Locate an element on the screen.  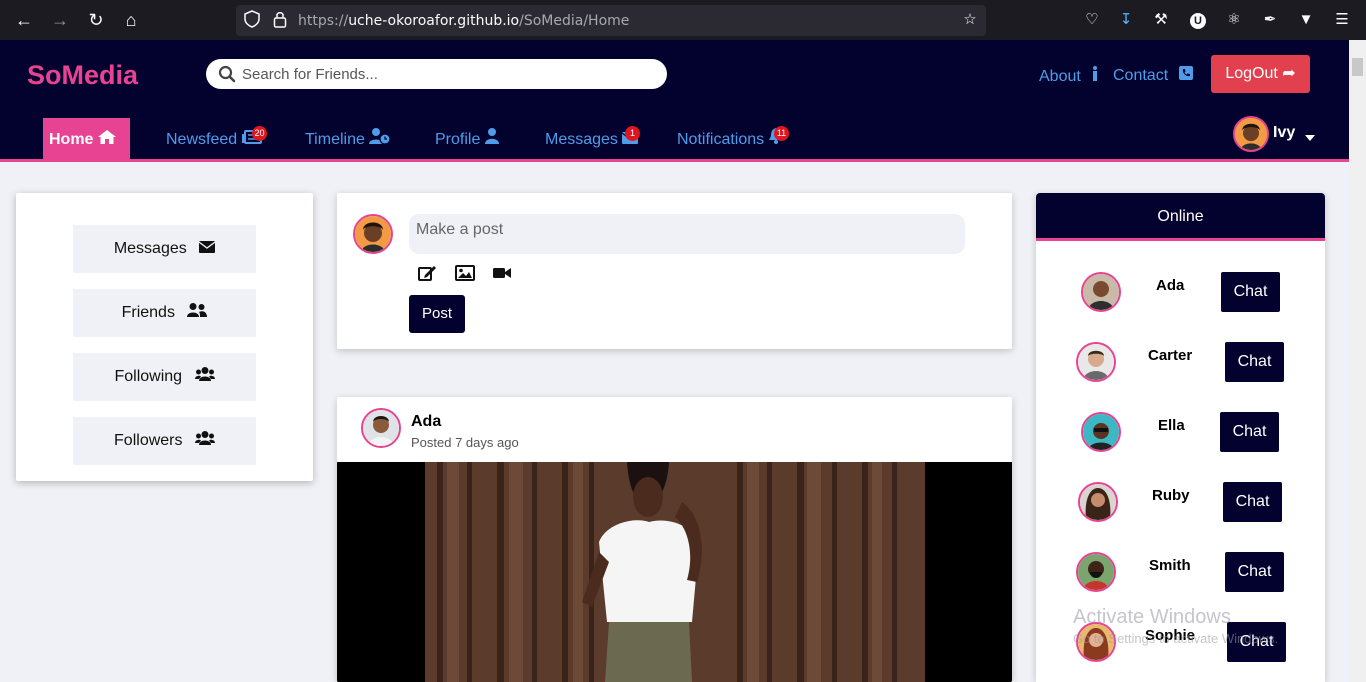
user-friends-icon is located at coordinates (197, 313).